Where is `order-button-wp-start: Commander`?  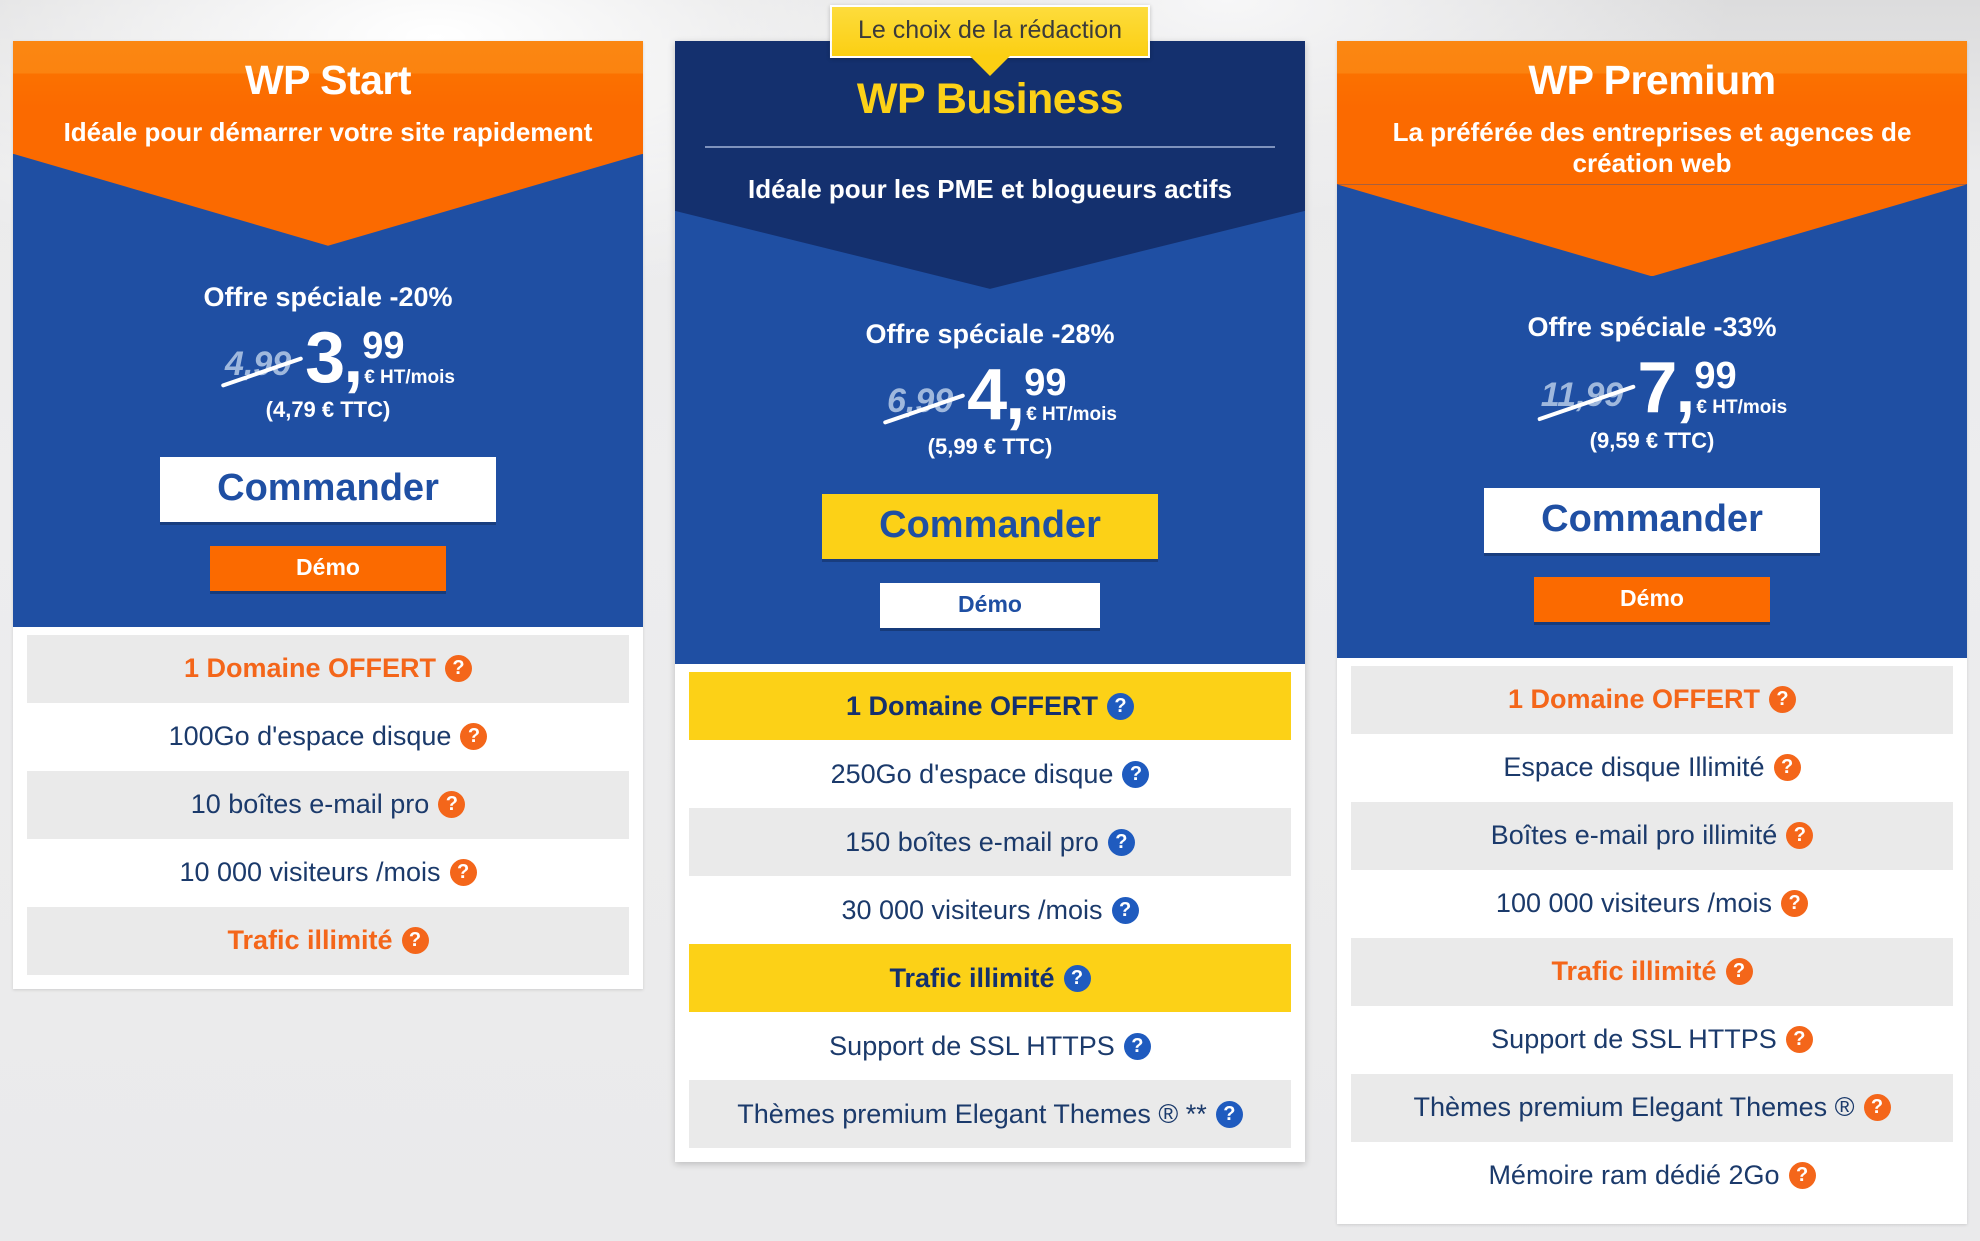
order-button-wp-start: Commander is located at coordinates (328, 489).